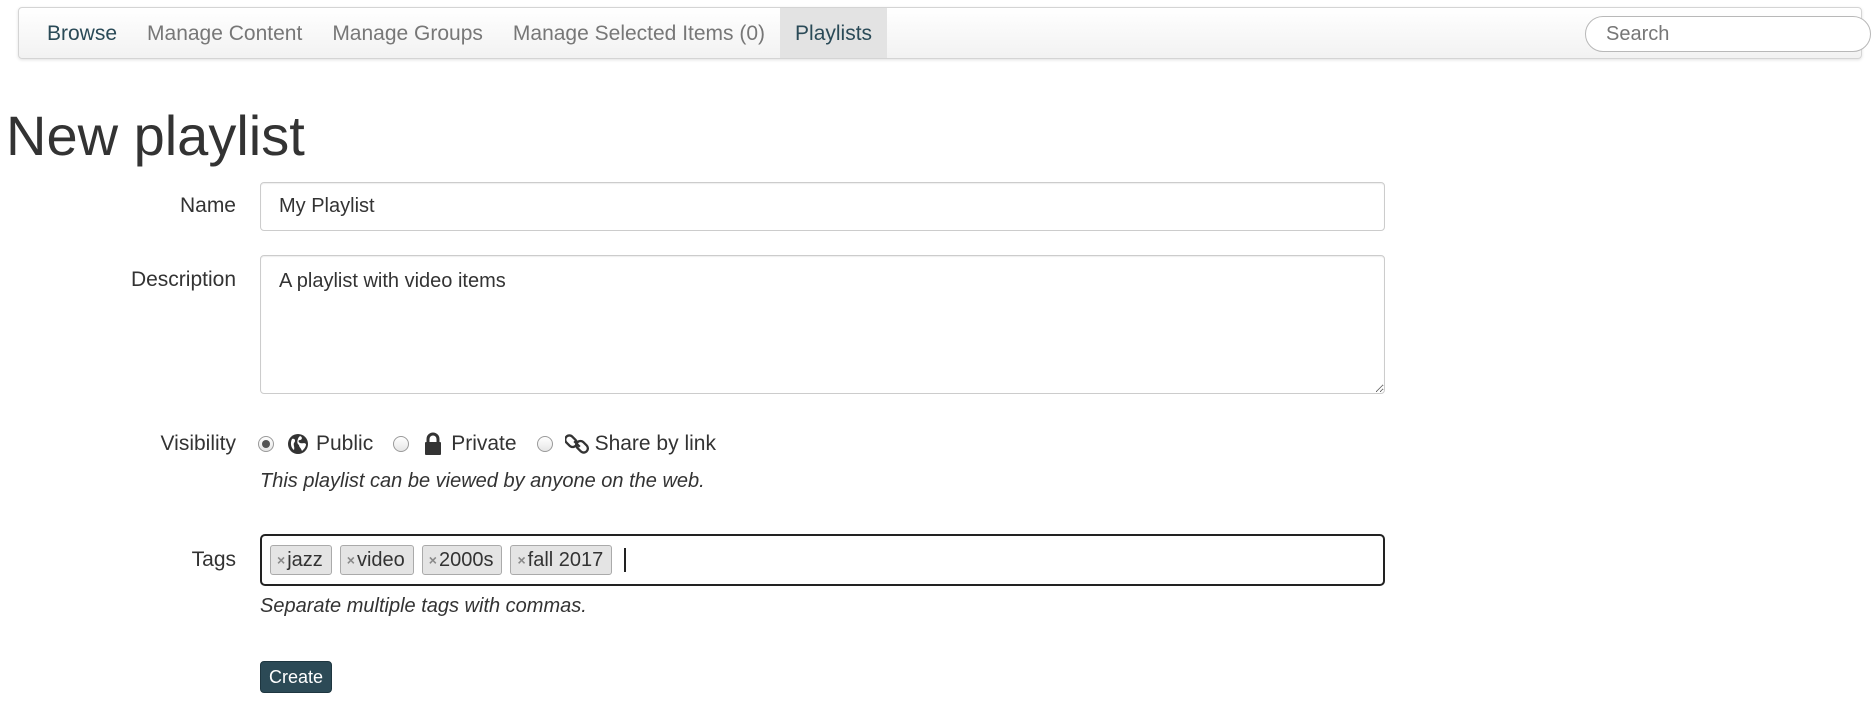 The image size is (1873, 703). What do you see at coordinates (423, 606) in the screenshot?
I see `tags-help-text: Separate multiple tags with commas.` at bounding box center [423, 606].